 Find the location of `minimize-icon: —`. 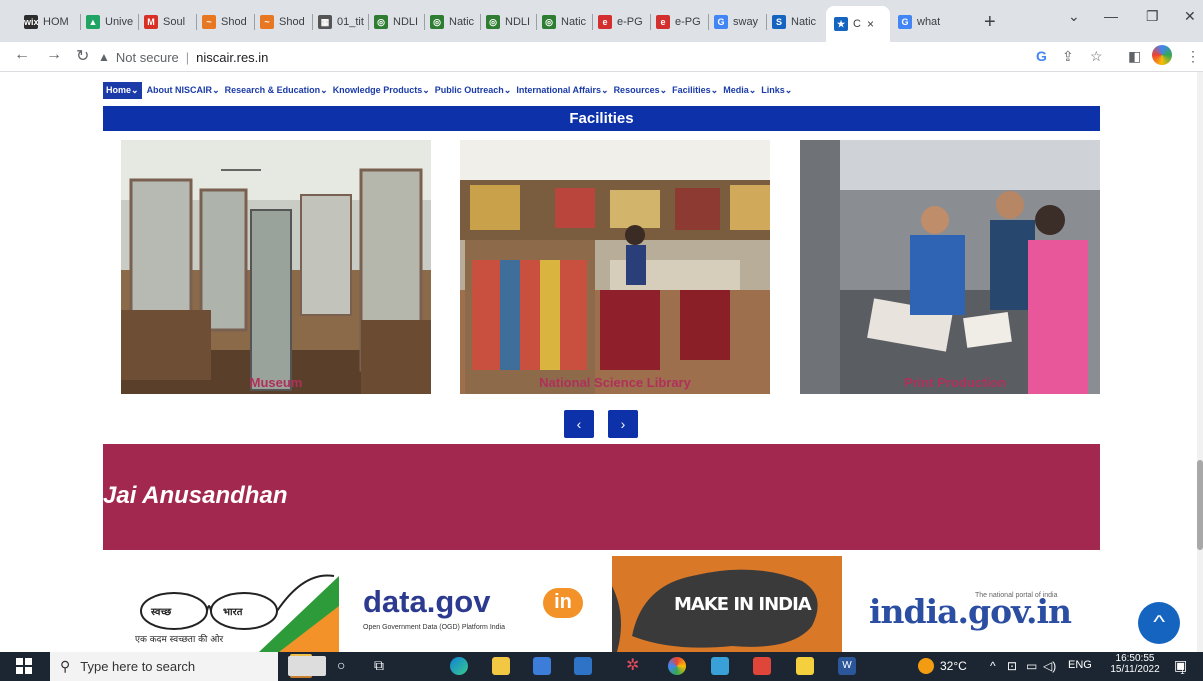

minimize-icon: — is located at coordinates (1111, 16).